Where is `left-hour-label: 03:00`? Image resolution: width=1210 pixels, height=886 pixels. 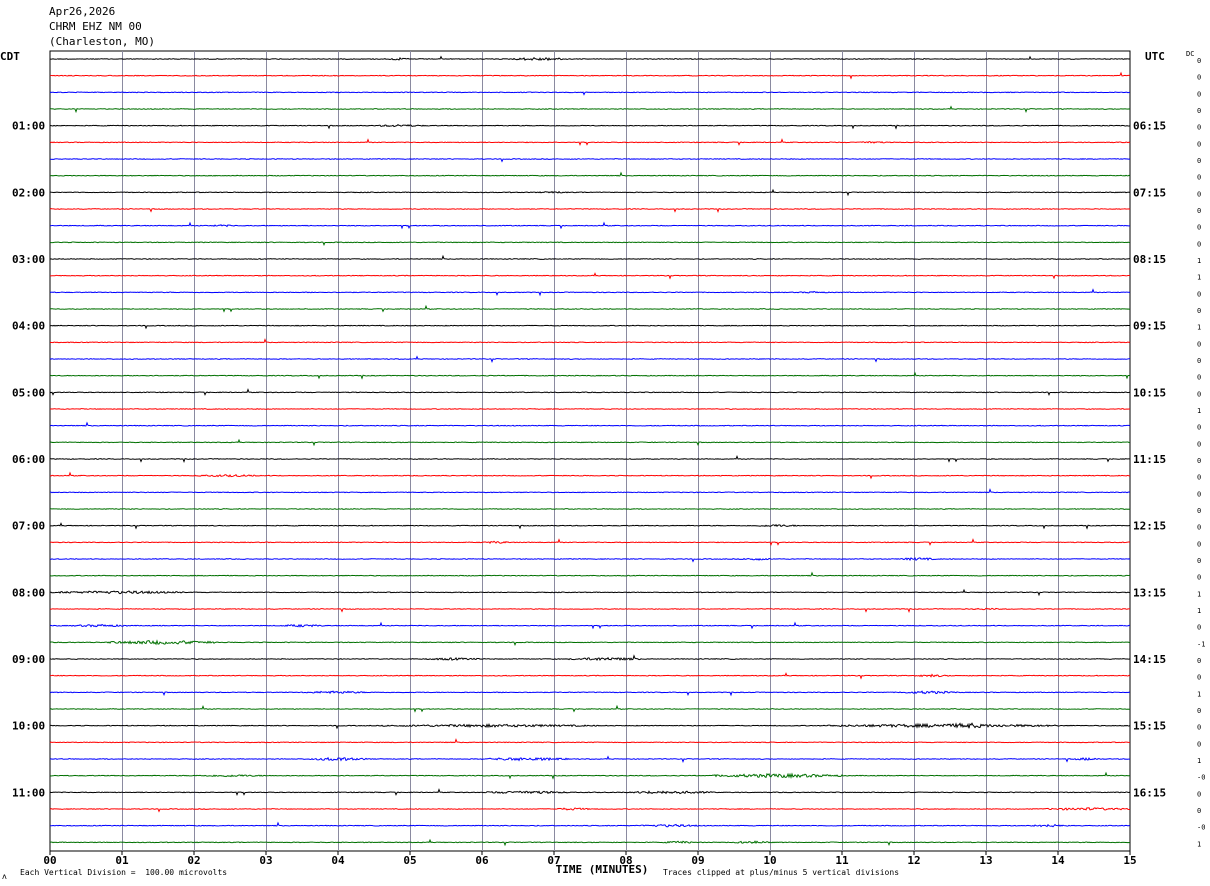 left-hour-label: 03:00 is located at coordinates (28, 259).